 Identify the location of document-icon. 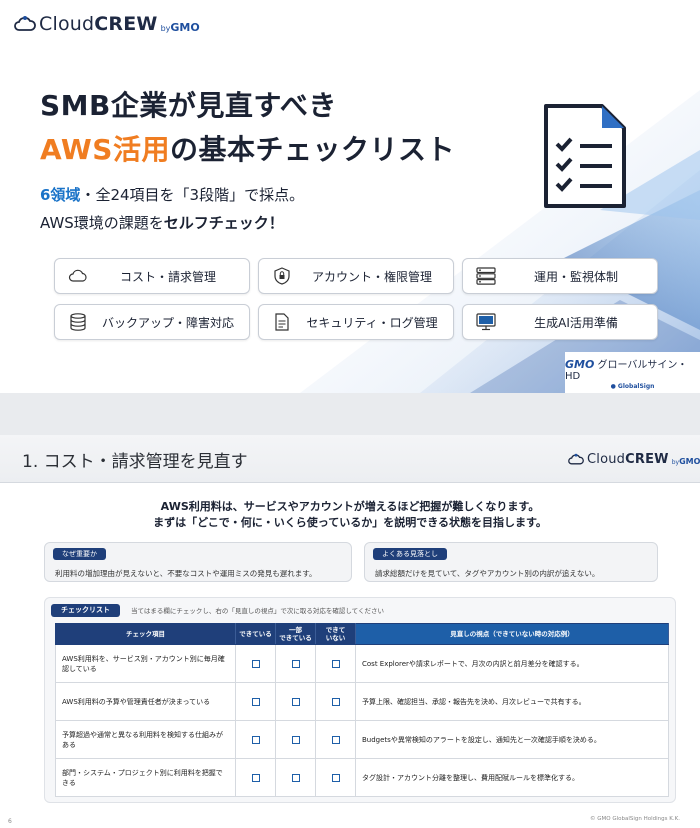
(282, 322).